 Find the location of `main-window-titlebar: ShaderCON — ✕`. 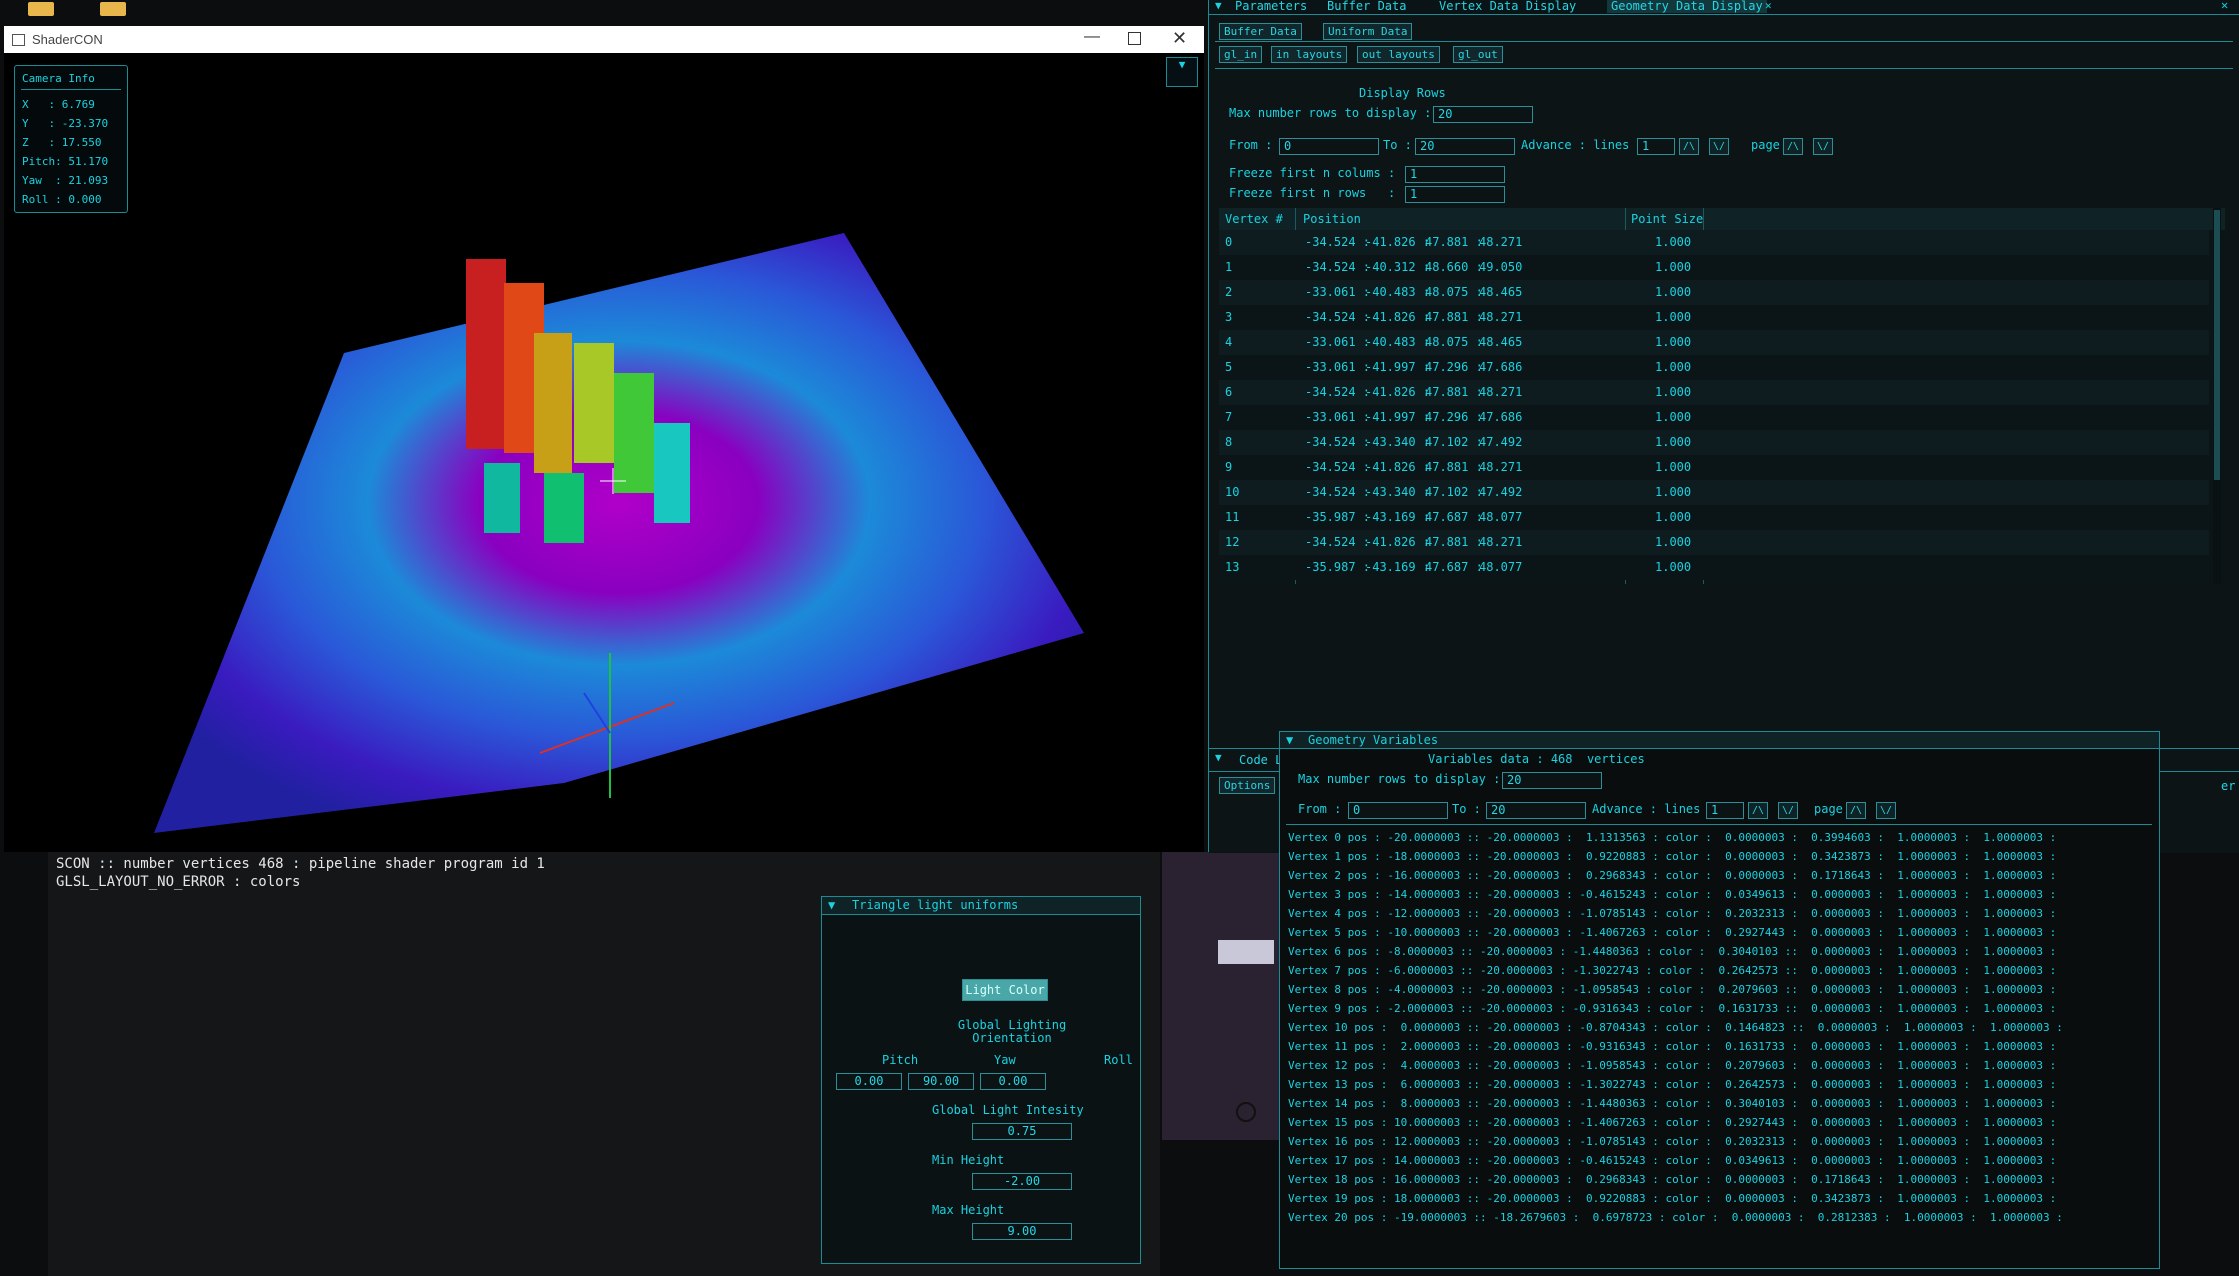

main-window-titlebar: ShaderCON — ✕ is located at coordinates (604, 39).